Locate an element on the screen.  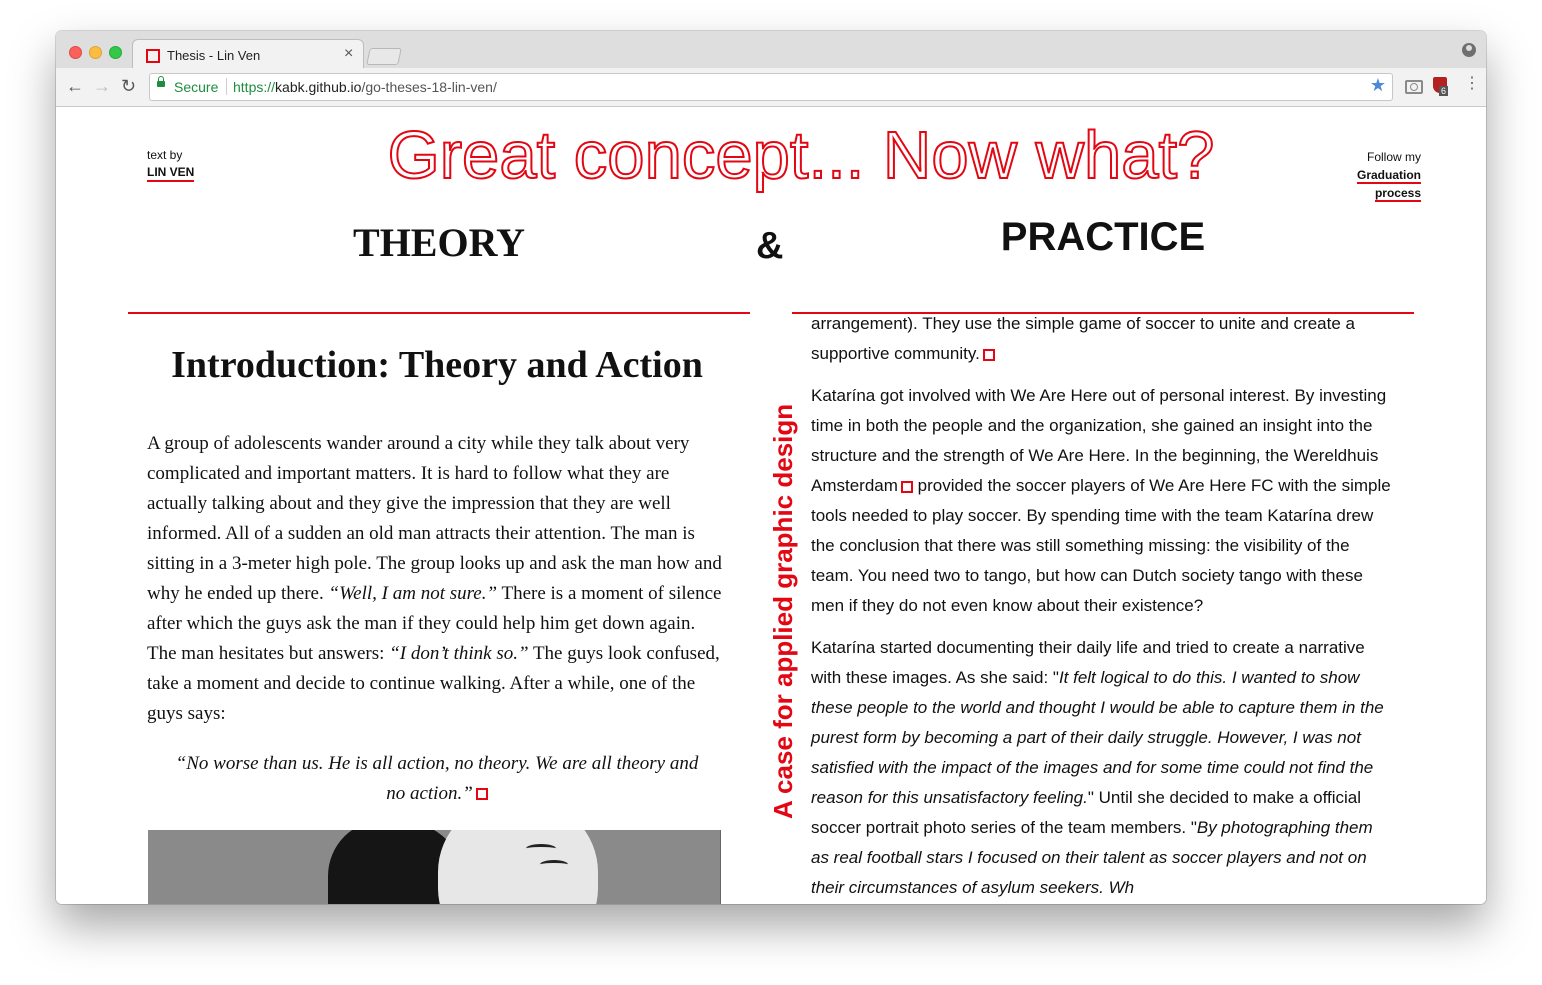
url-scheme: https:// is located at coordinates (254, 87).